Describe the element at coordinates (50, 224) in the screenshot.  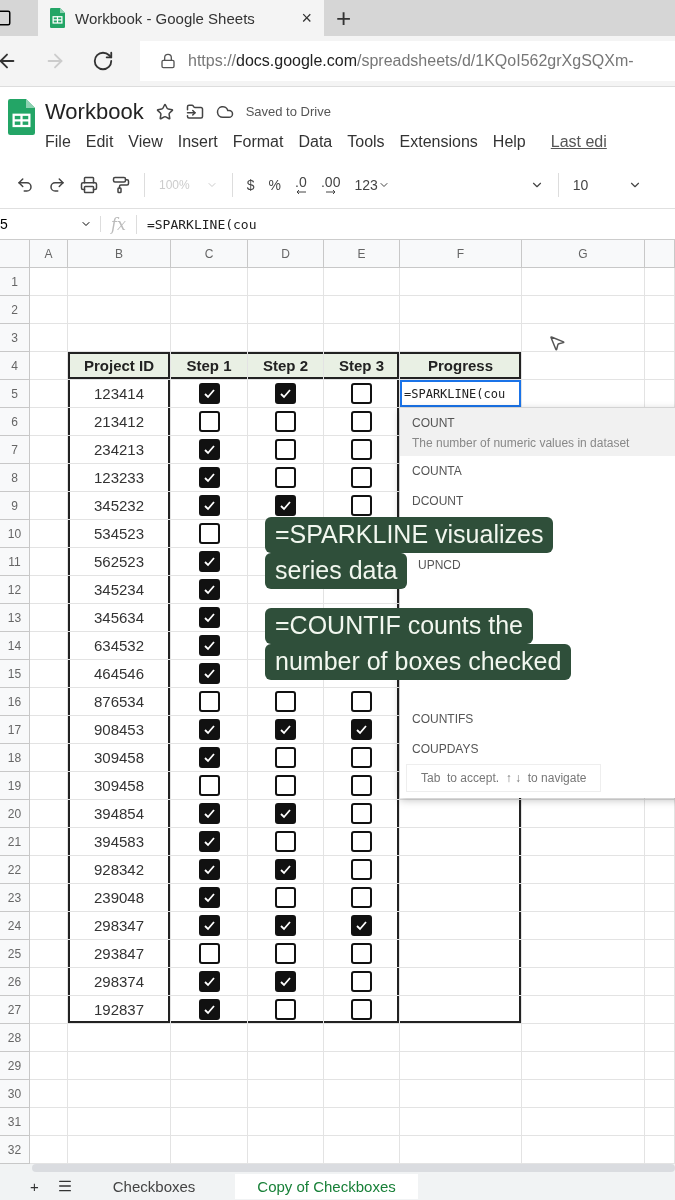
I see `cell-reference: 5` at that location.